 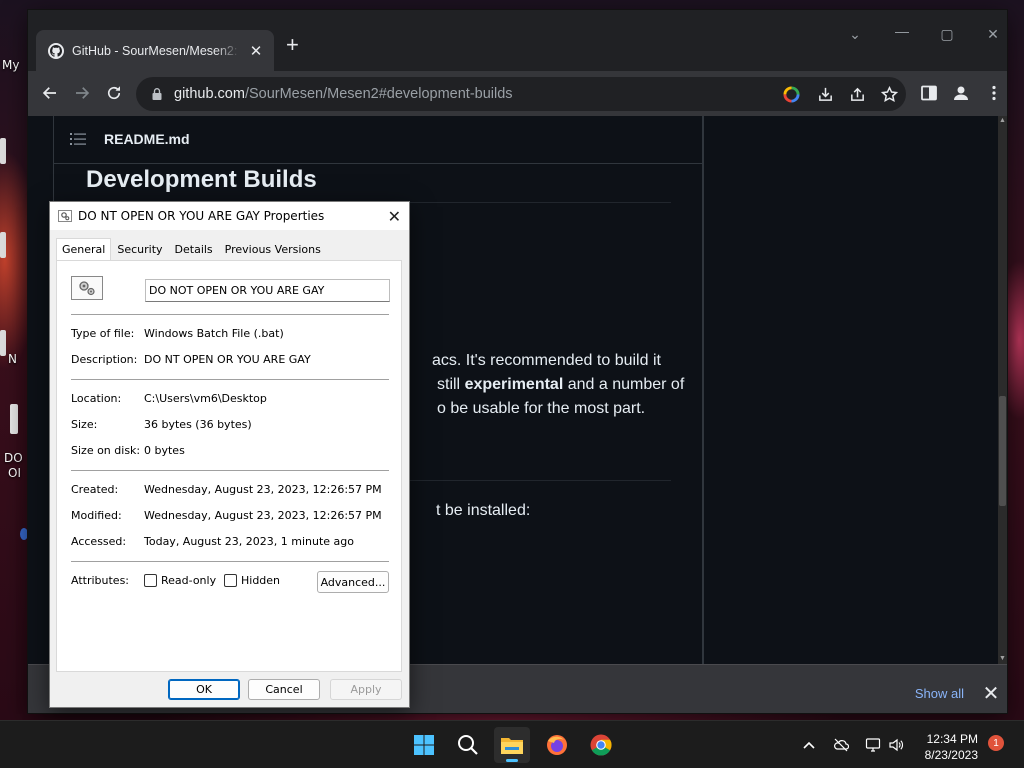 What do you see at coordinates (198, 424) in the screenshot?
I see `size-value: 36 bytes (36 bytes)` at bounding box center [198, 424].